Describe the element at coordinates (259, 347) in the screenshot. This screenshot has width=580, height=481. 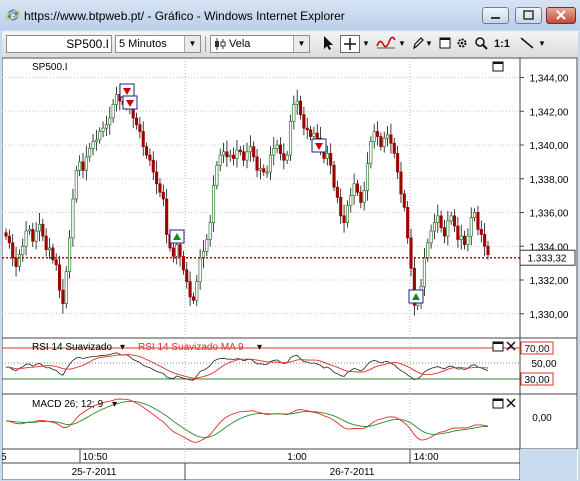
I see `rsi-ma-dropdown-icon: ▾` at that location.